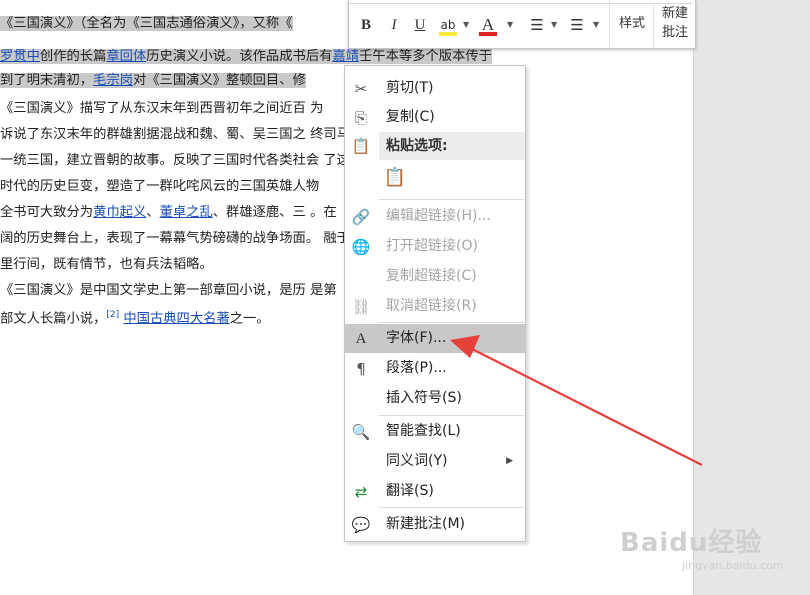 The width and height of the screenshot is (810, 595). What do you see at coordinates (366, 25) in the screenshot?
I see `bold-button: B` at bounding box center [366, 25].